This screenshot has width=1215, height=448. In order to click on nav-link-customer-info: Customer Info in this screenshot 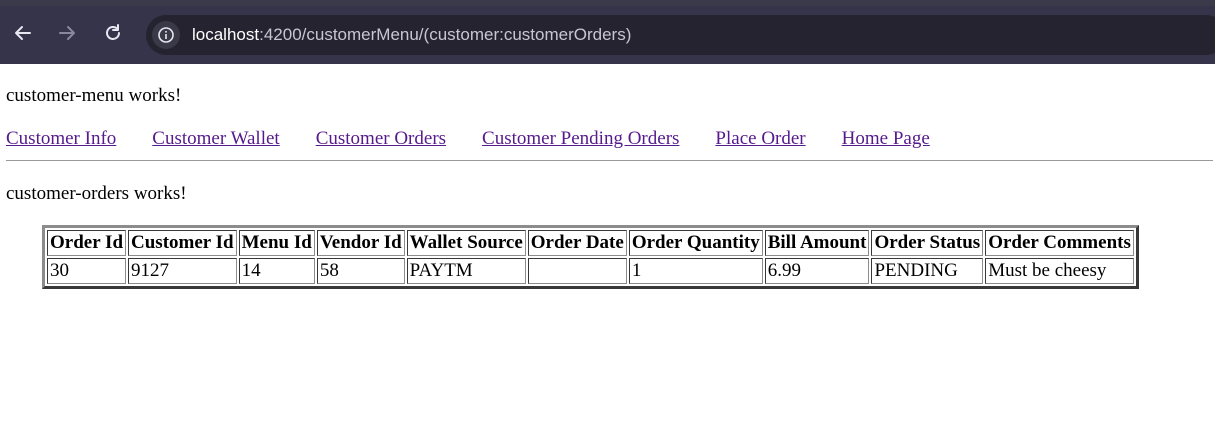, I will do `click(61, 138)`.